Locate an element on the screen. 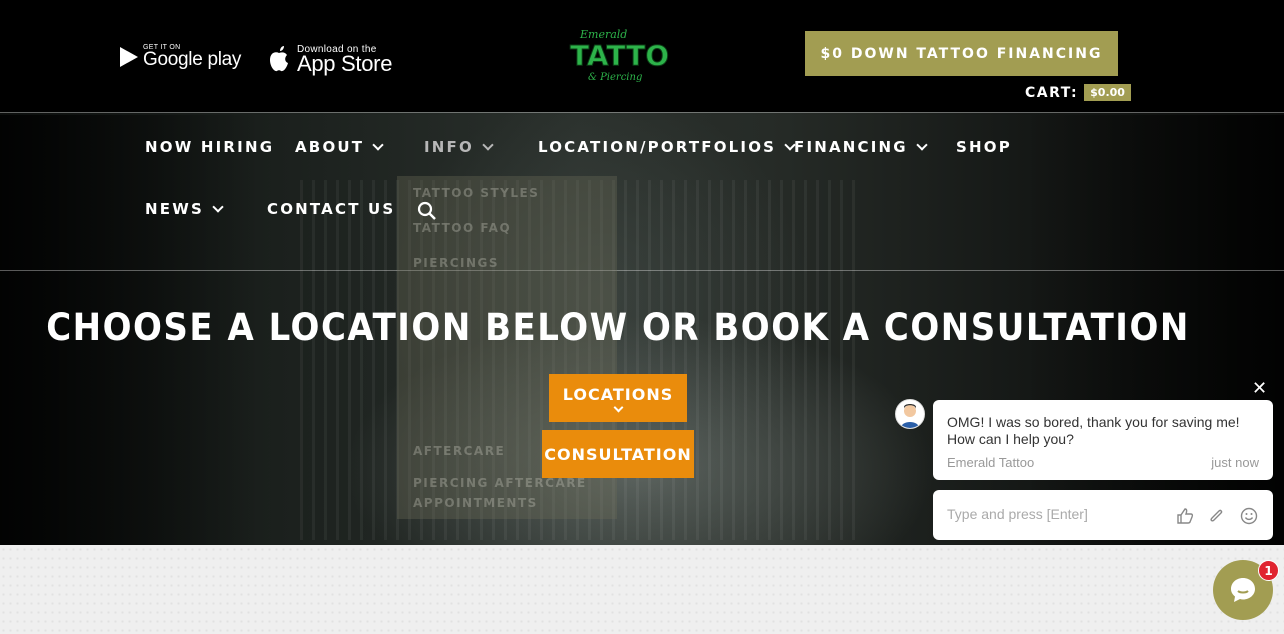  nav-label: LOCATION/PORTFOLIOS is located at coordinates (657, 147).